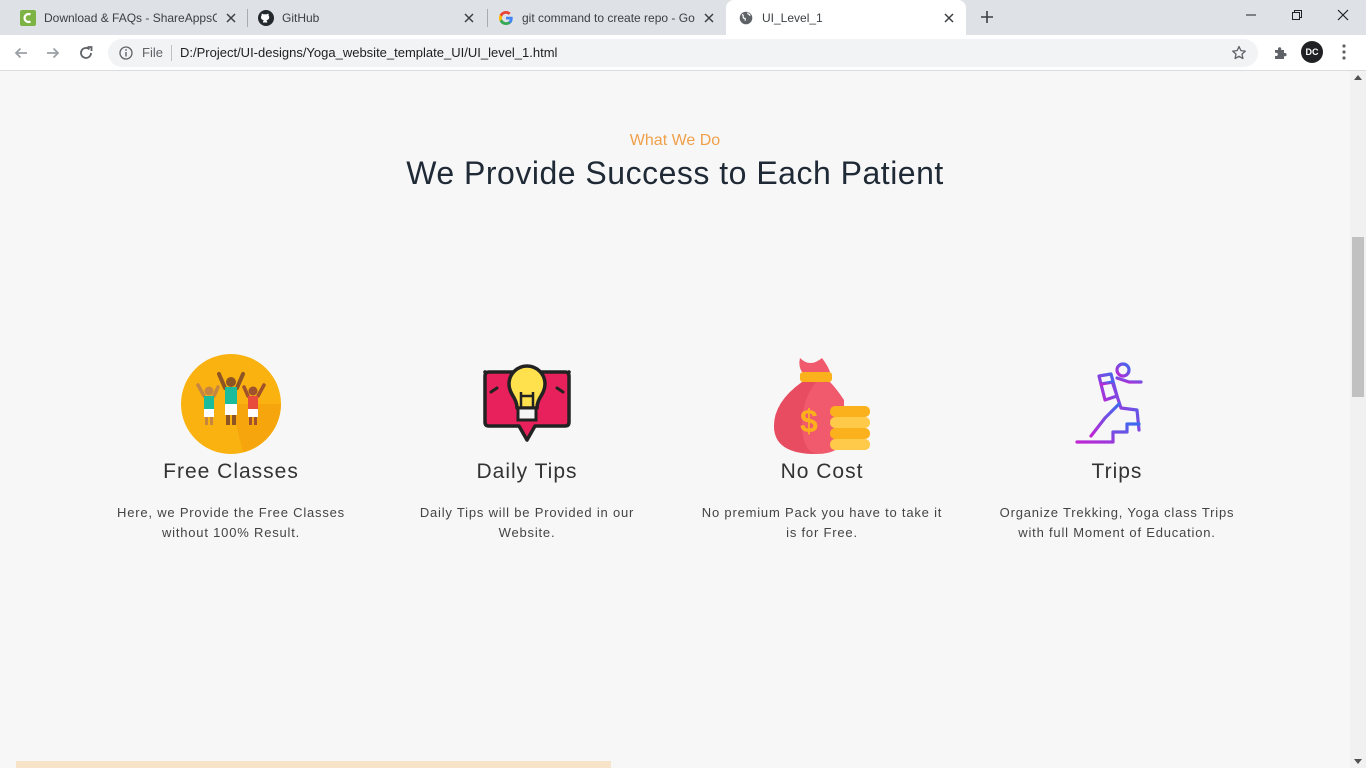 The height and width of the screenshot is (768, 1366). What do you see at coordinates (231, 404) in the screenshot?
I see `group-celebration-icon` at bounding box center [231, 404].